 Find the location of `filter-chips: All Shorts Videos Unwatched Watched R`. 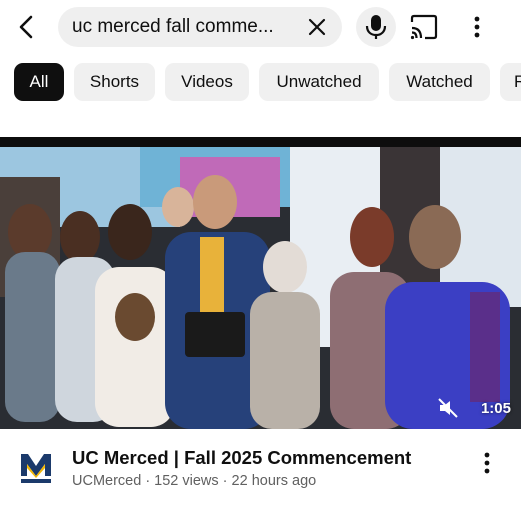

filter-chips: All Shorts Videos Unwatched Watched R is located at coordinates (267, 83).